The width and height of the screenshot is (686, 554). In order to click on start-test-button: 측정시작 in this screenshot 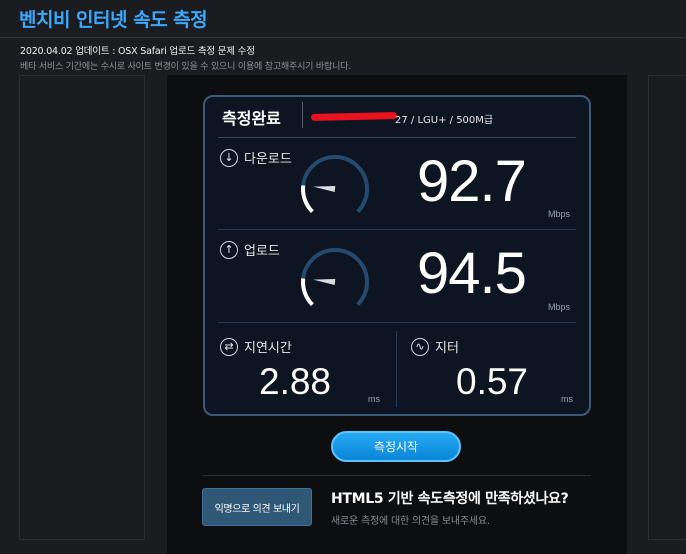, I will do `click(396, 446)`.